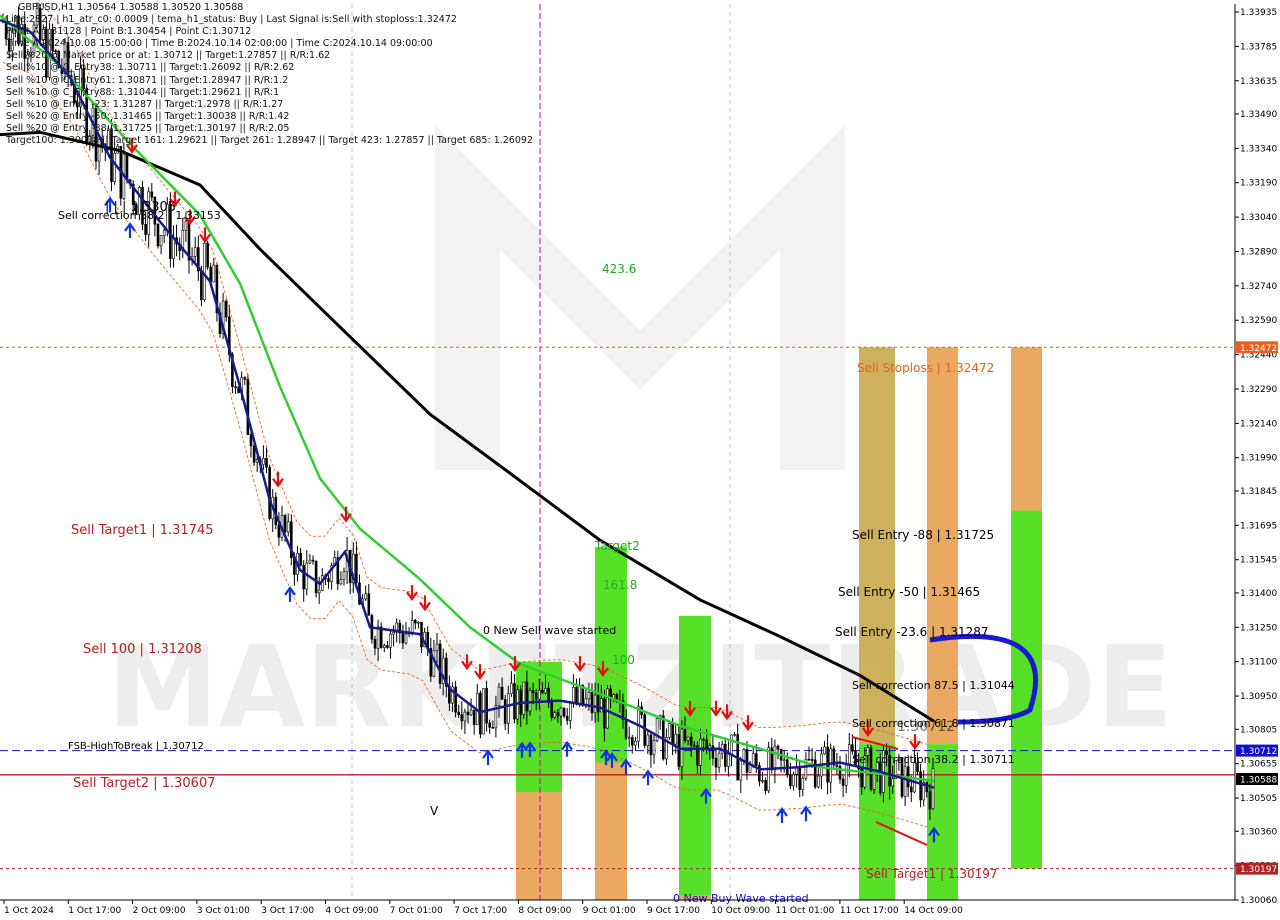 This screenshot has width=1280, height=920. Describe the element at coordinates (673, 911) in the screenshot. I see `x-tick-label: 9 Oct 17:00` at that location.